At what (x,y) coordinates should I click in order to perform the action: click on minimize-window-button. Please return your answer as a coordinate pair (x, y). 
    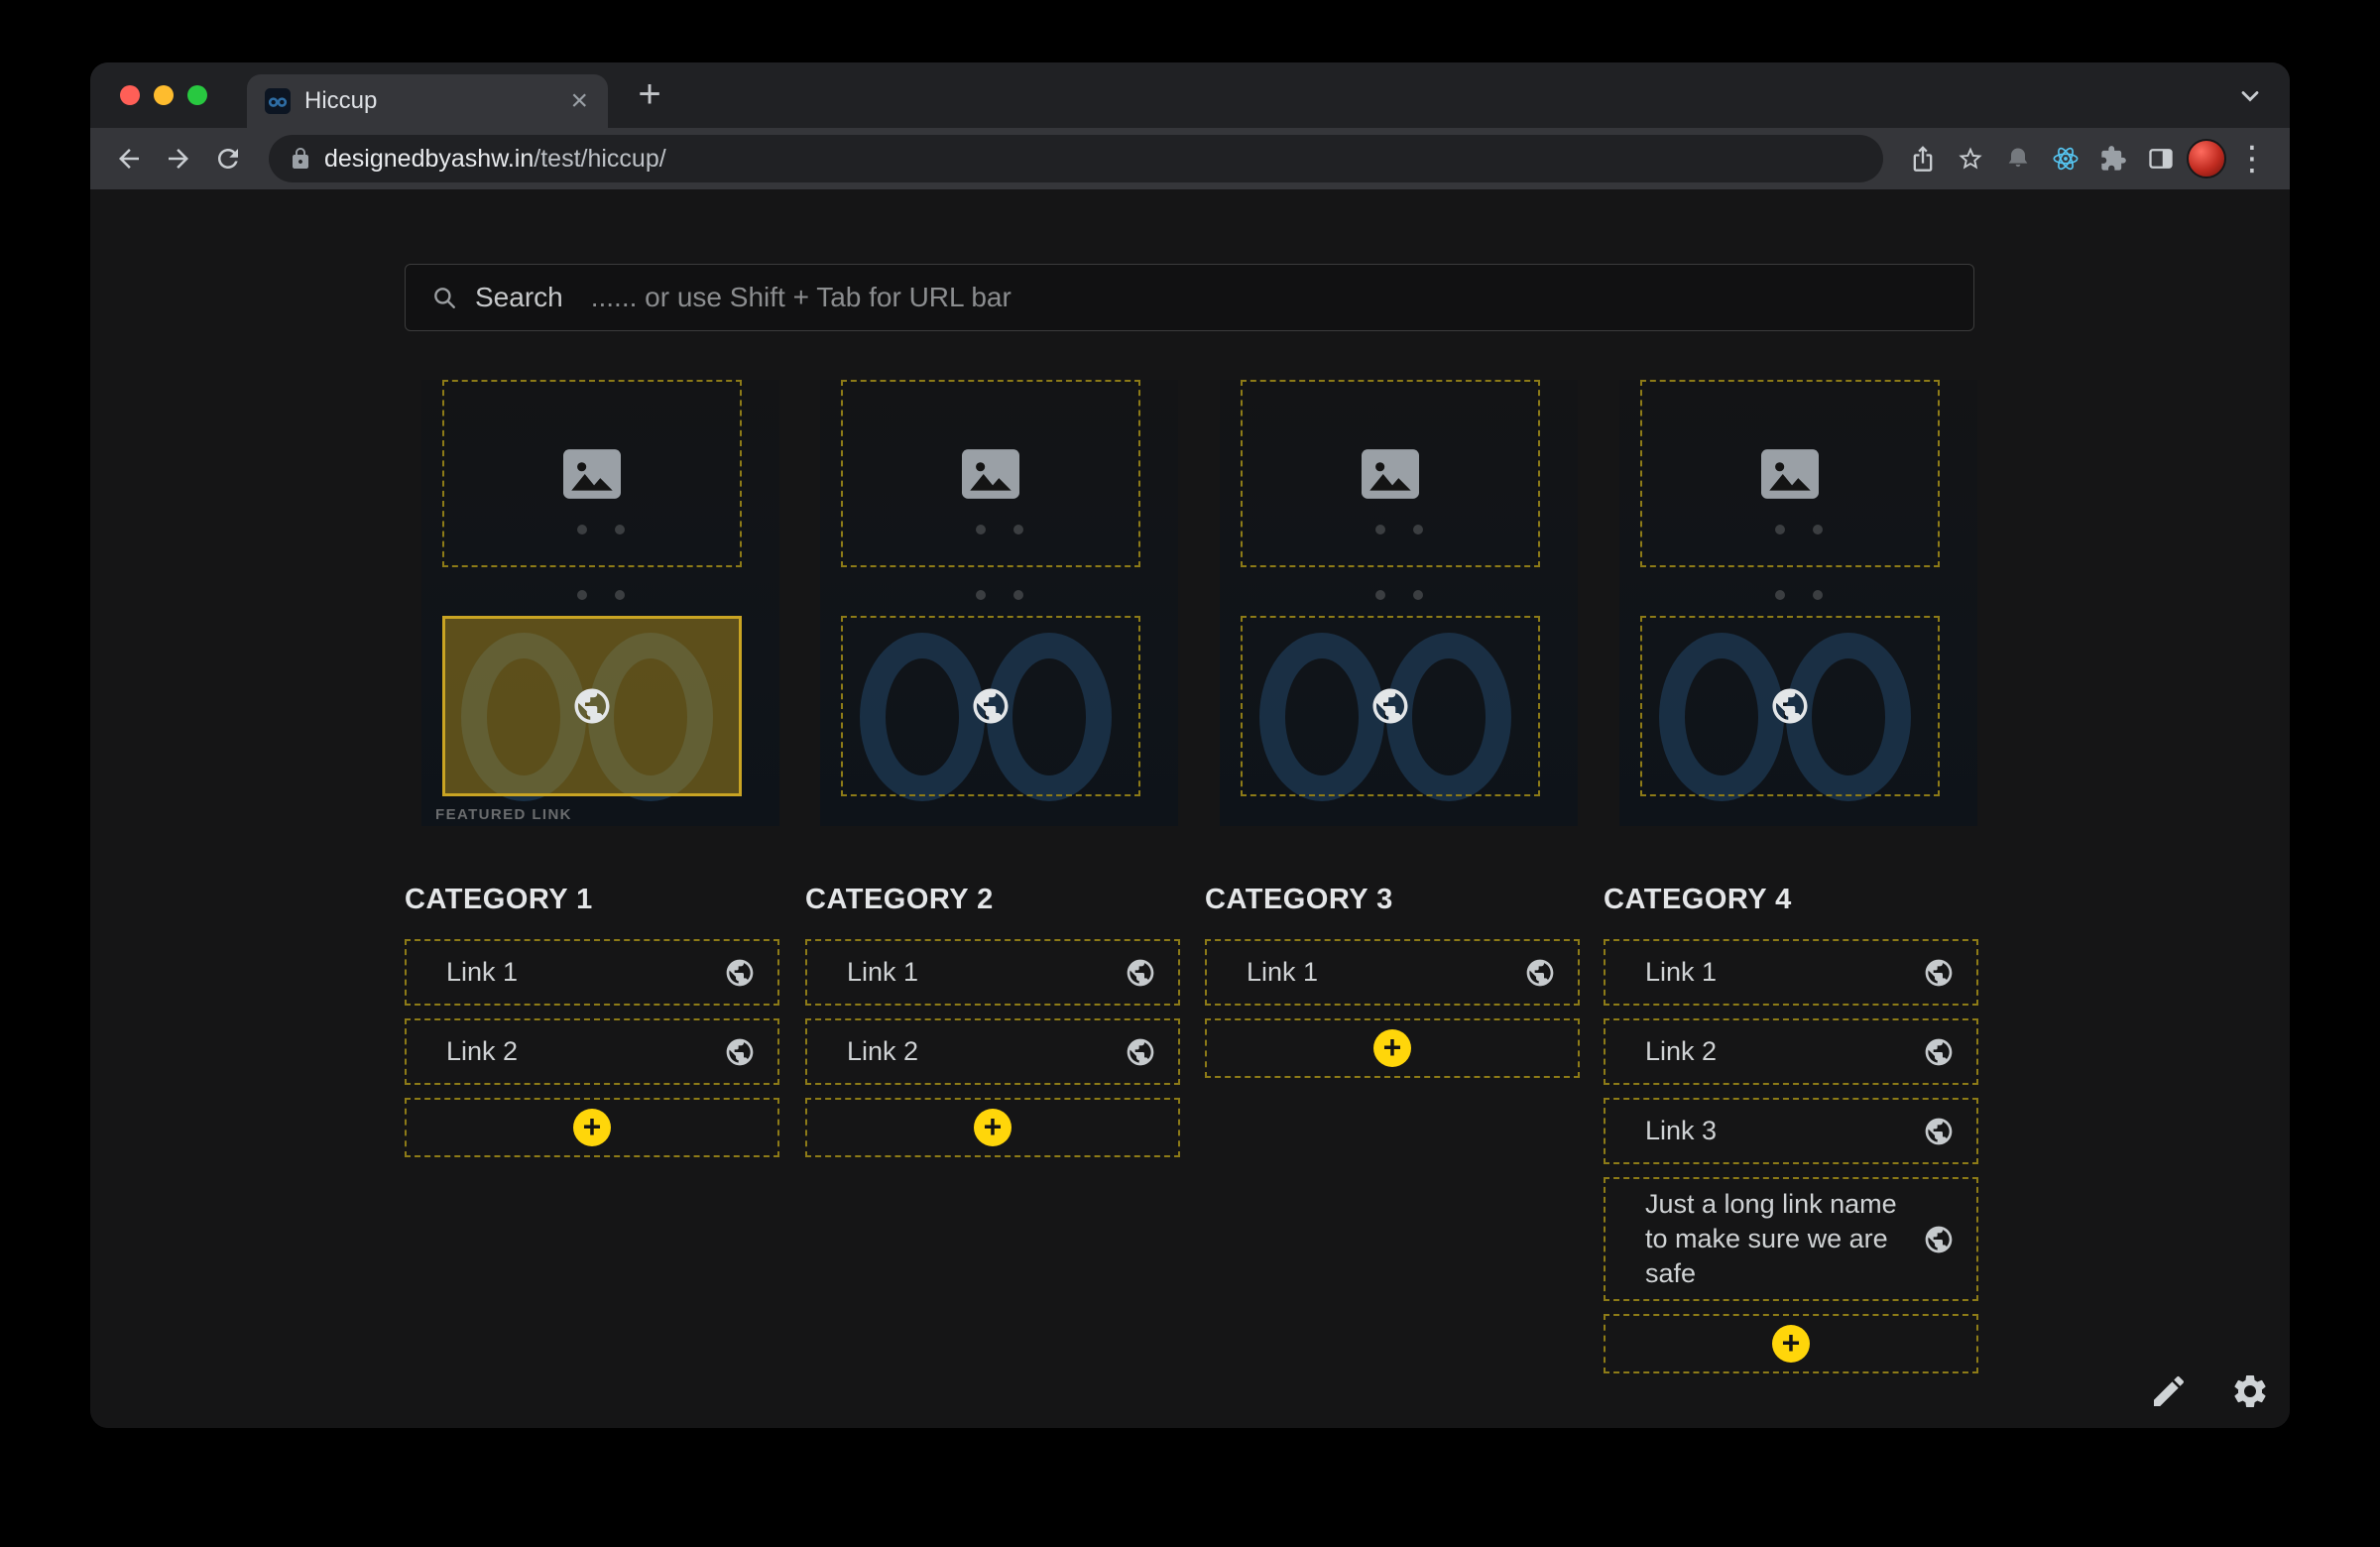
    Looking at the image, I should click on (164, 95).